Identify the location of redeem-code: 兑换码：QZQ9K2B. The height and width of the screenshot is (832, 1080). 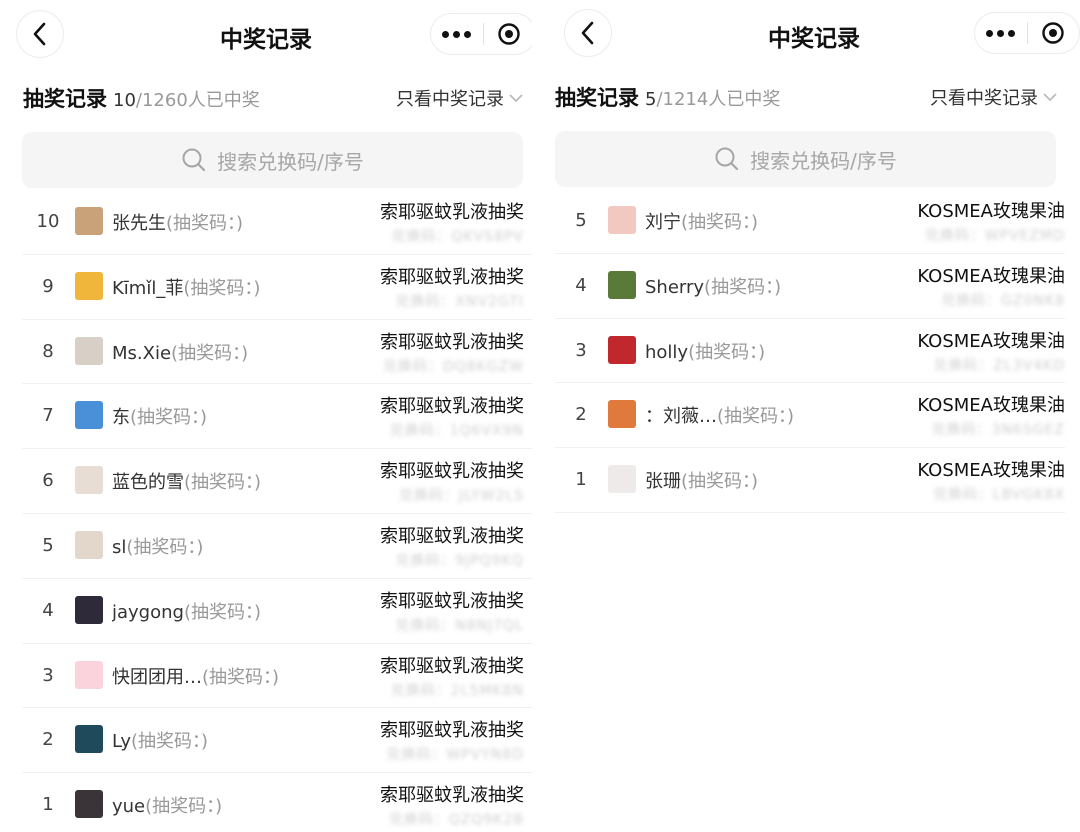
(456, 820).